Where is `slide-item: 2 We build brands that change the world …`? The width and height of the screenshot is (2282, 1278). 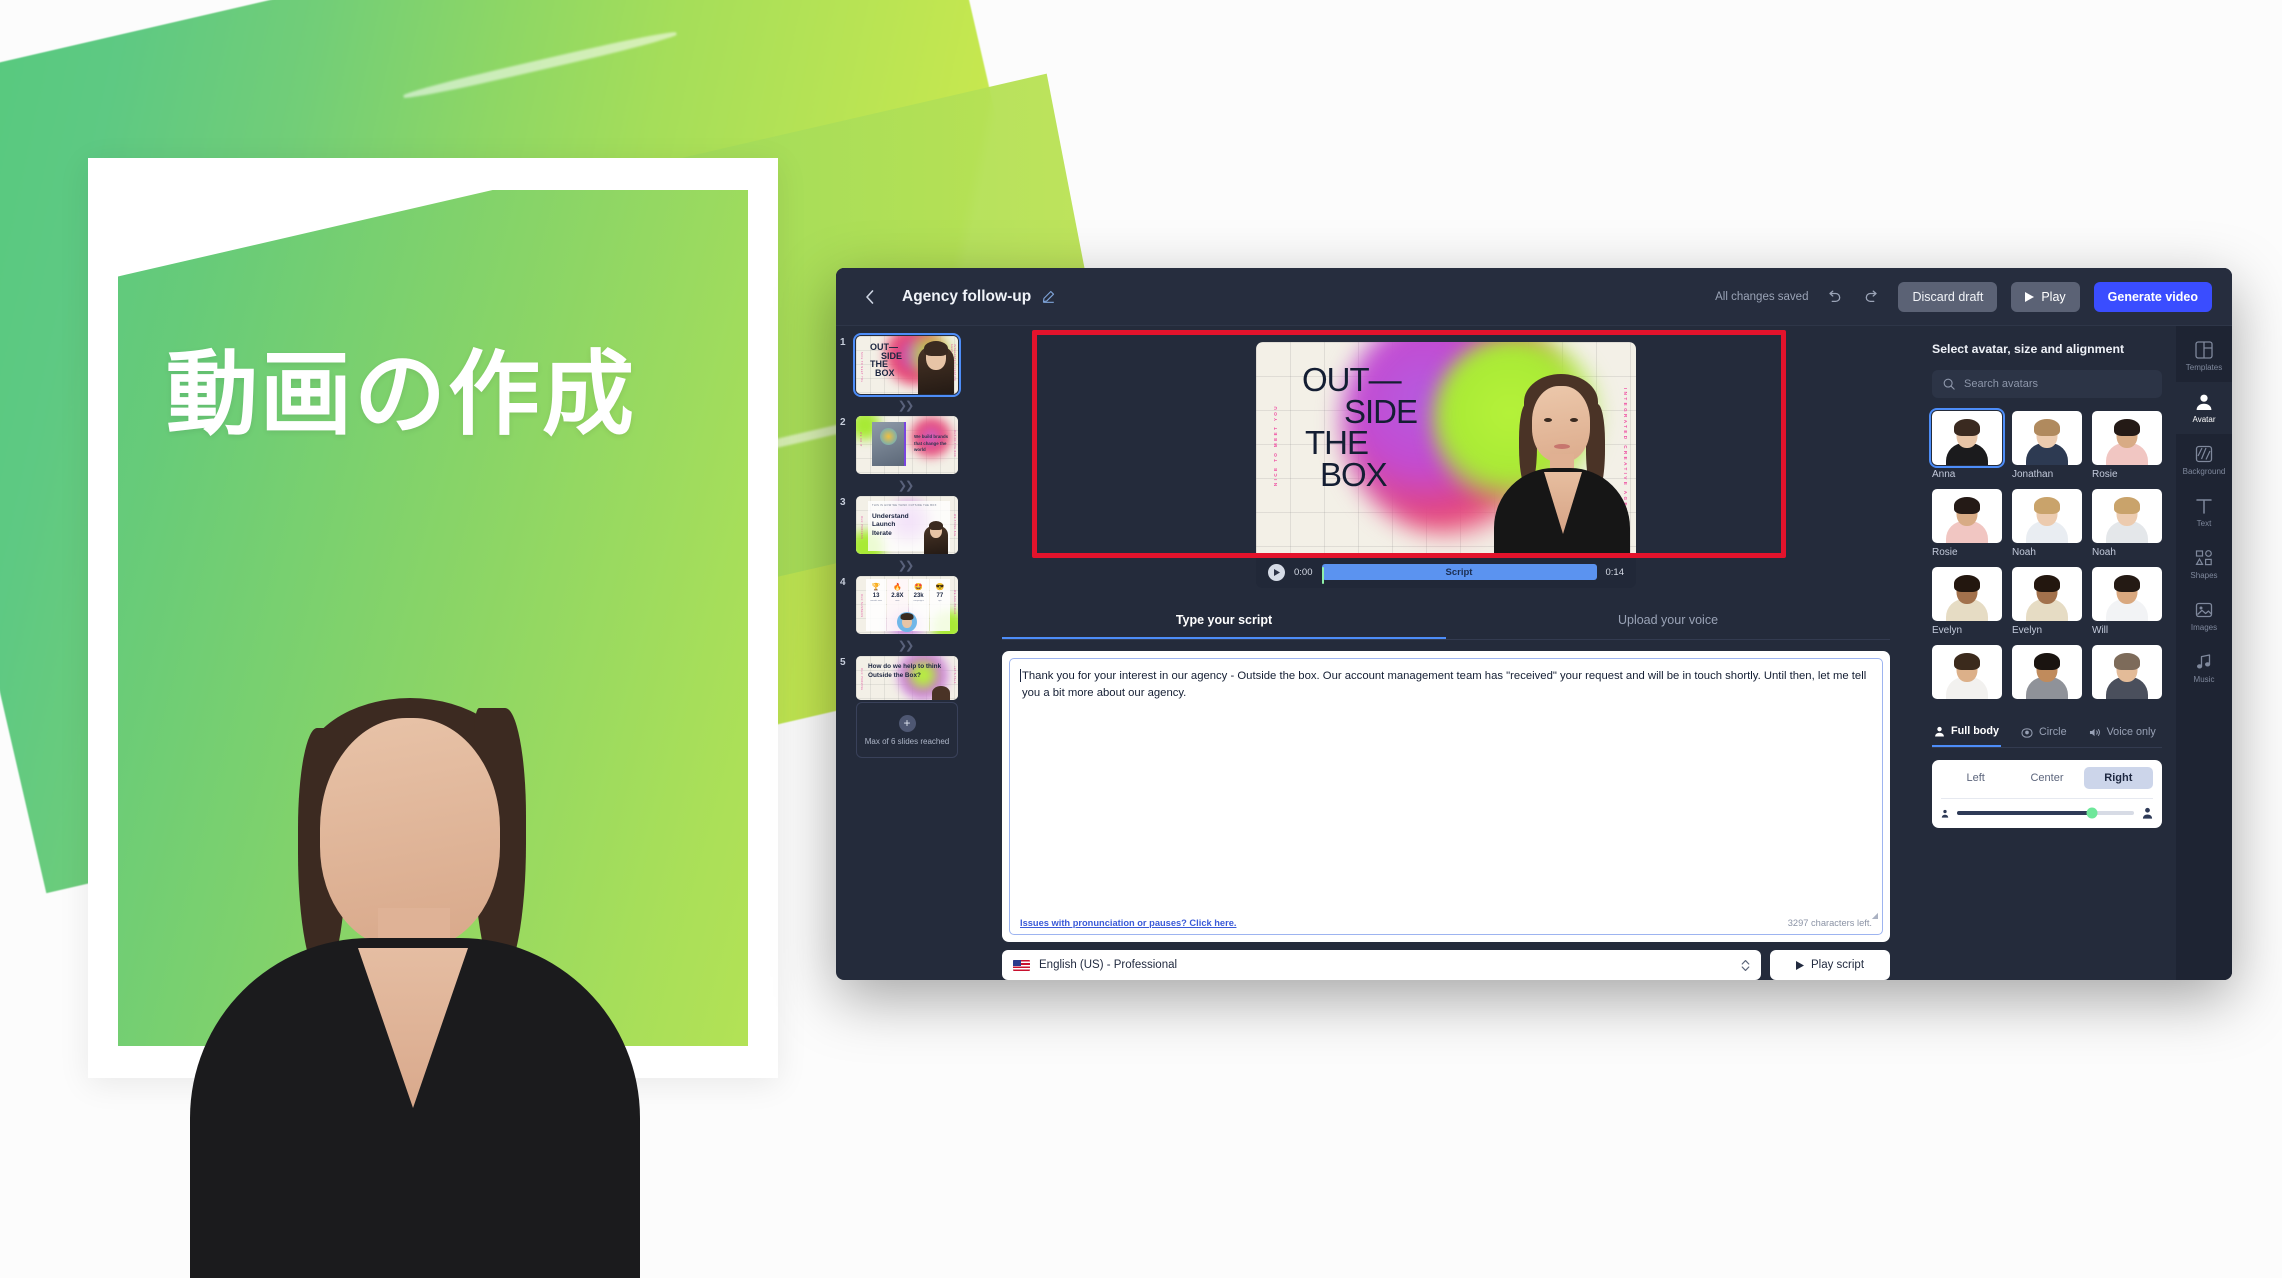 slide-item: 2 We build brands that change the world … is located at coordinates (905, 445).